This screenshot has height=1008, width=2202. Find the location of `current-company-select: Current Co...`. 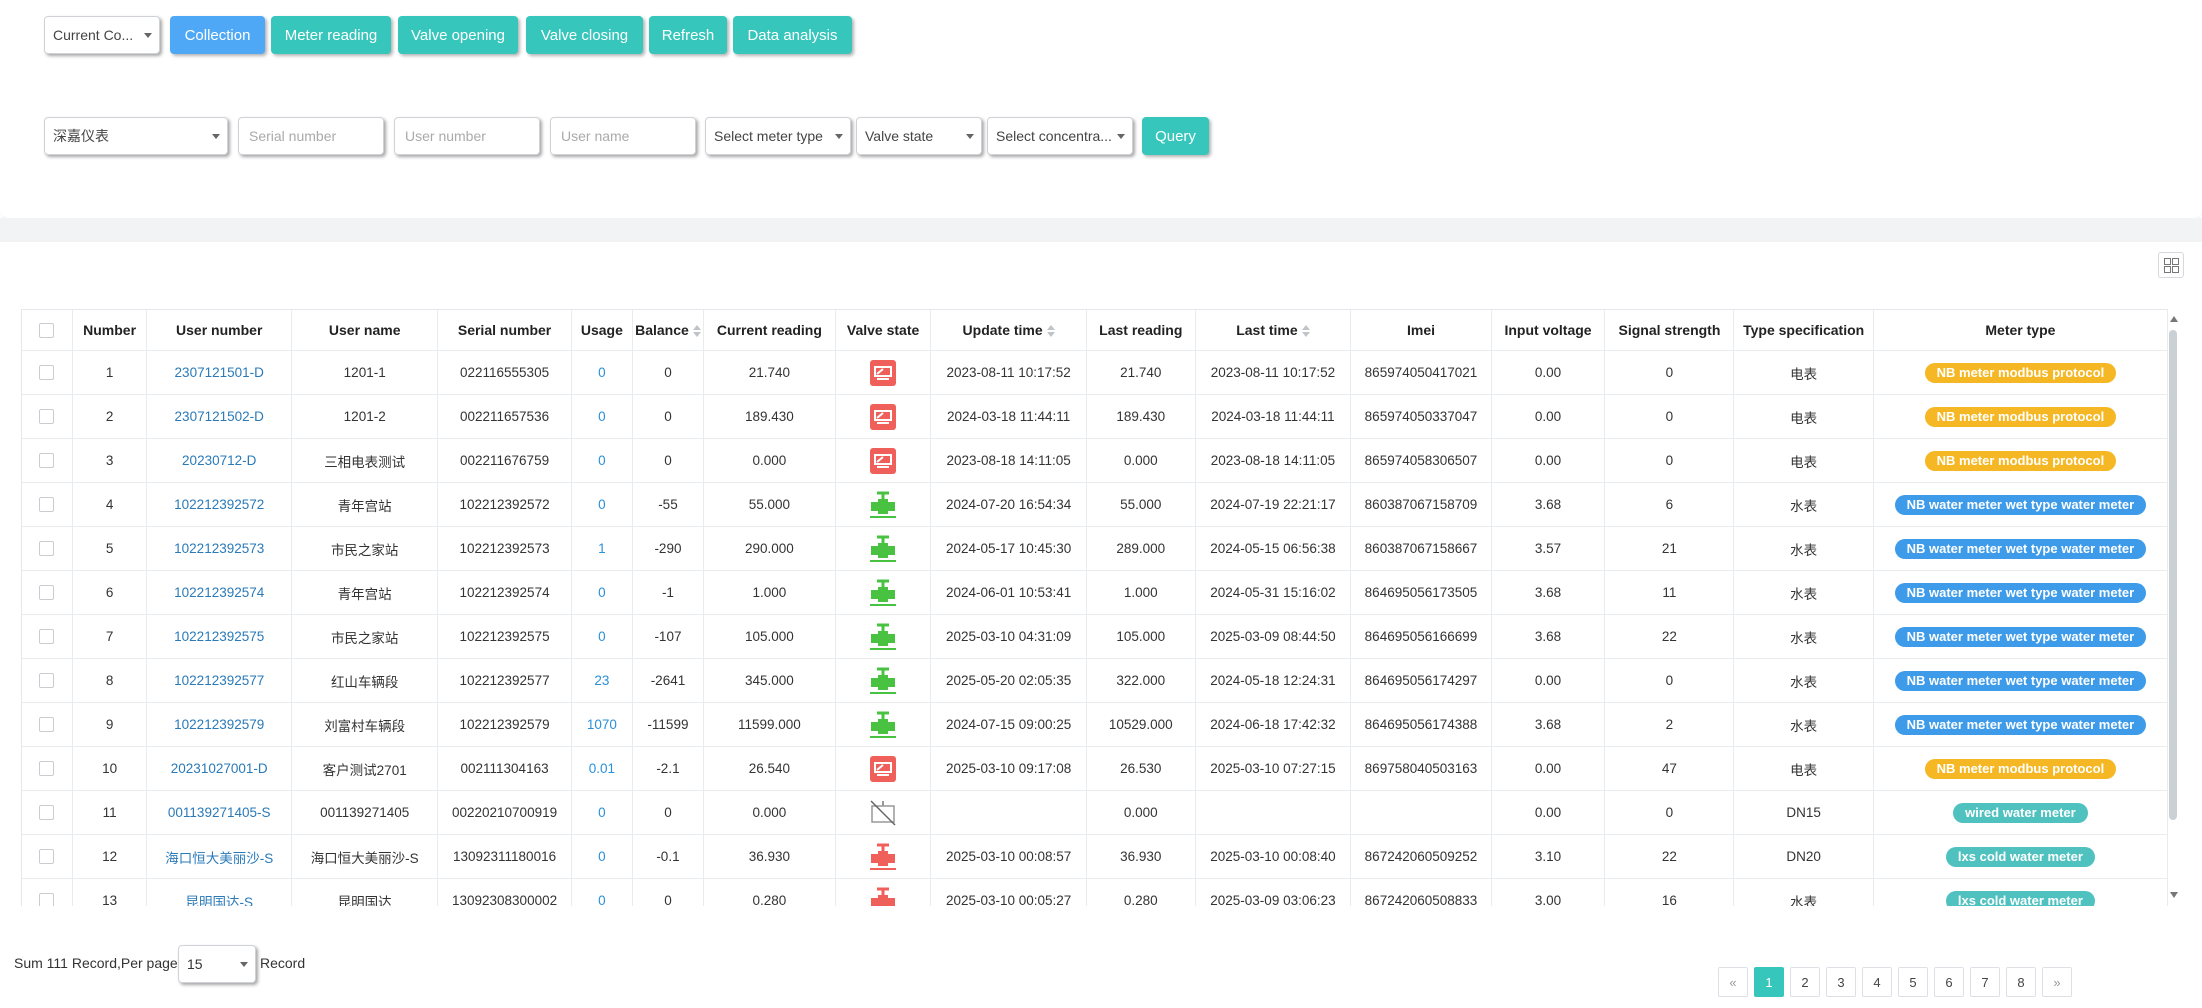

current-company-select: Current Co... is located at coordinates (102, 35).